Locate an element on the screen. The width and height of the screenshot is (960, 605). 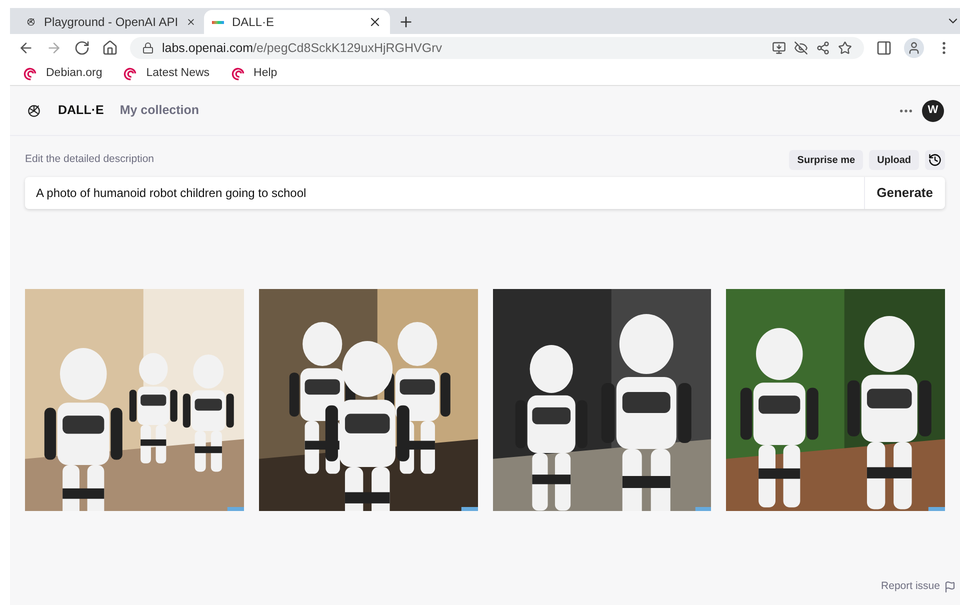
browser-tab: Playground - OpenAI API is located at coordinates (111, 22).